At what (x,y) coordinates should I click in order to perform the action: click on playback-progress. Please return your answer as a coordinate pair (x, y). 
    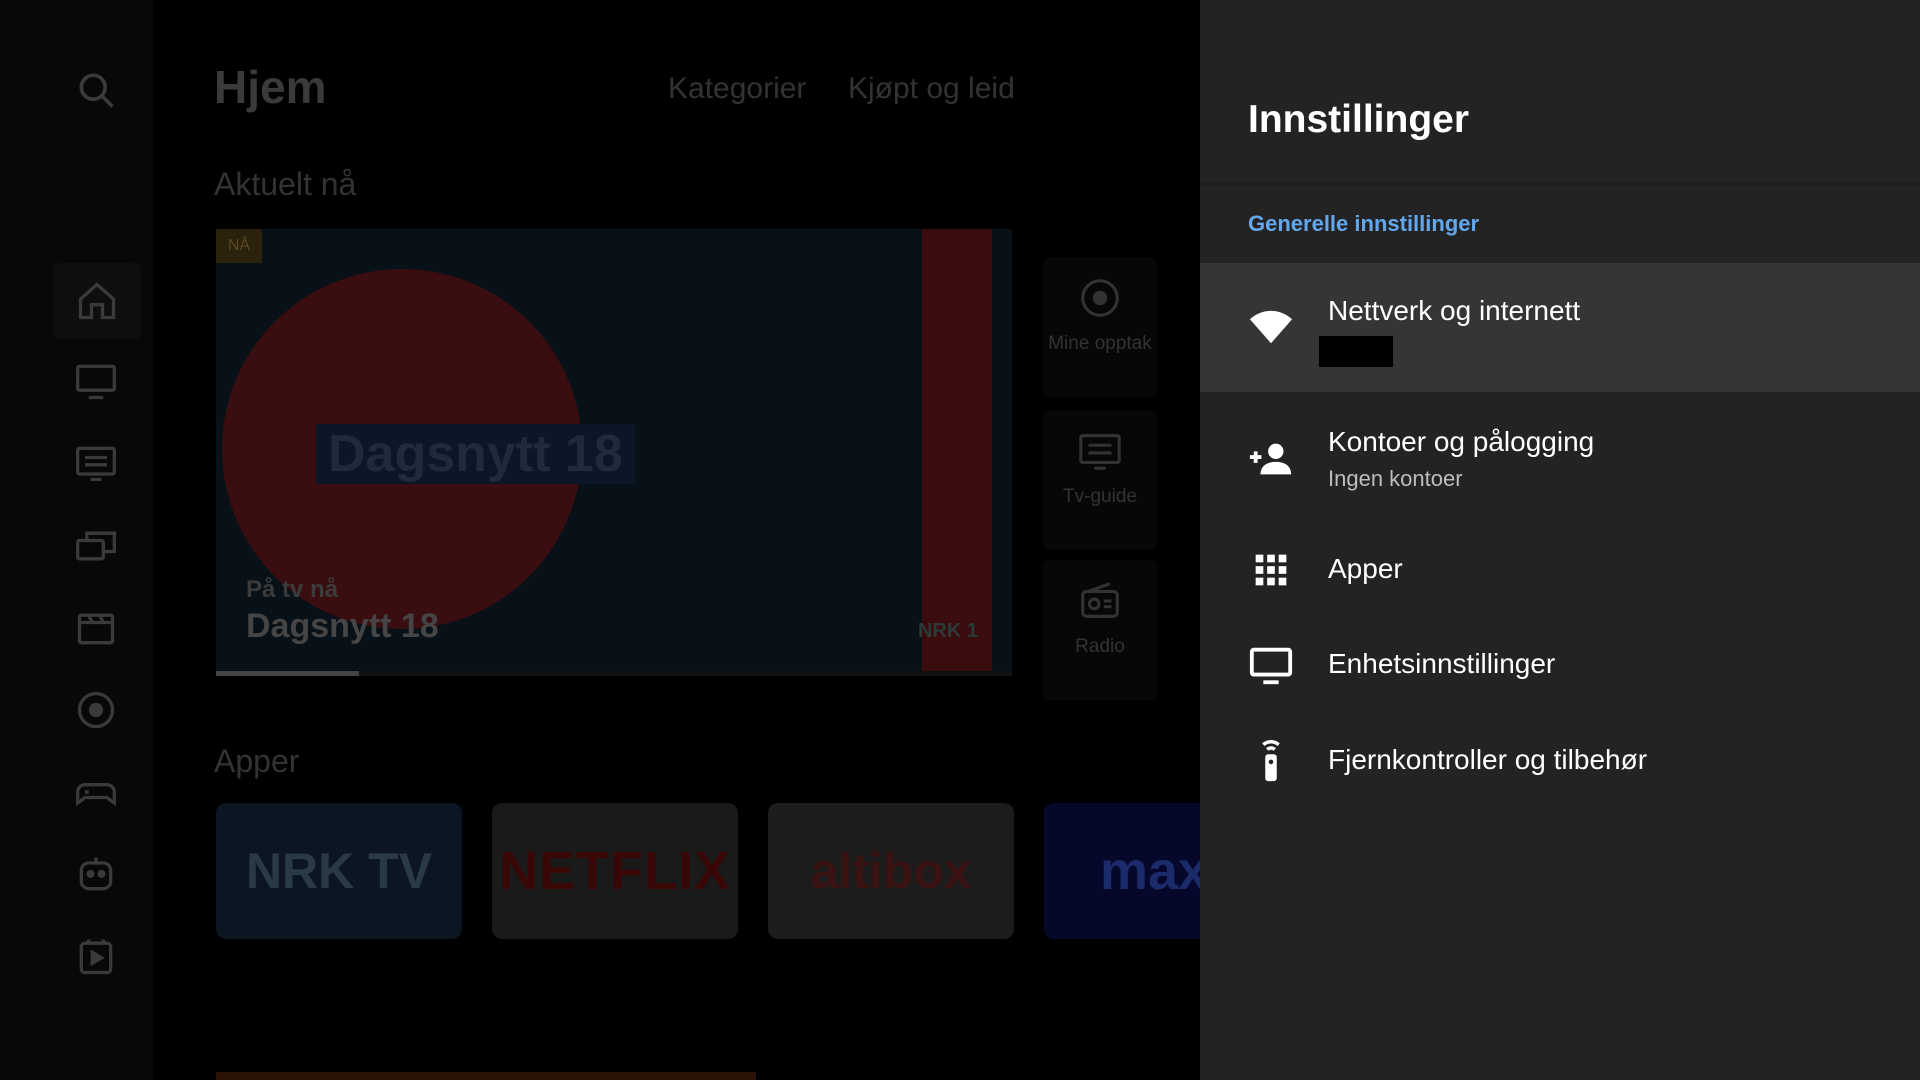
    Looking at the image, I should click on (614, 673).